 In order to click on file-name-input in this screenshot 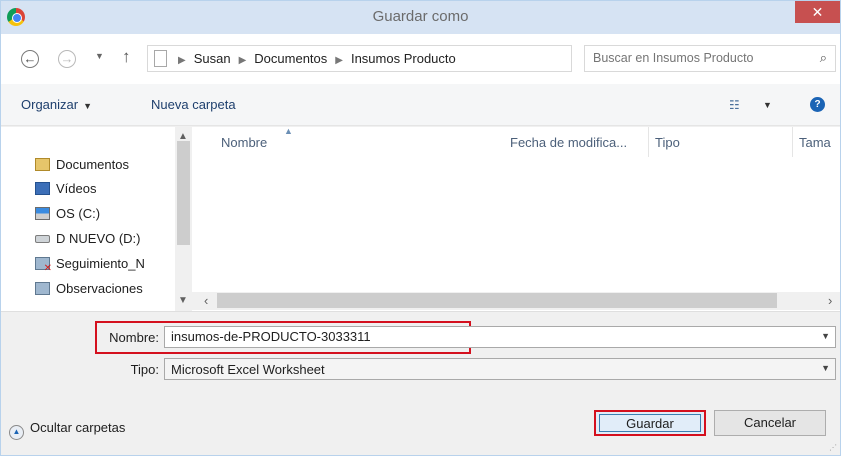, I will do `click(451, 336)`.